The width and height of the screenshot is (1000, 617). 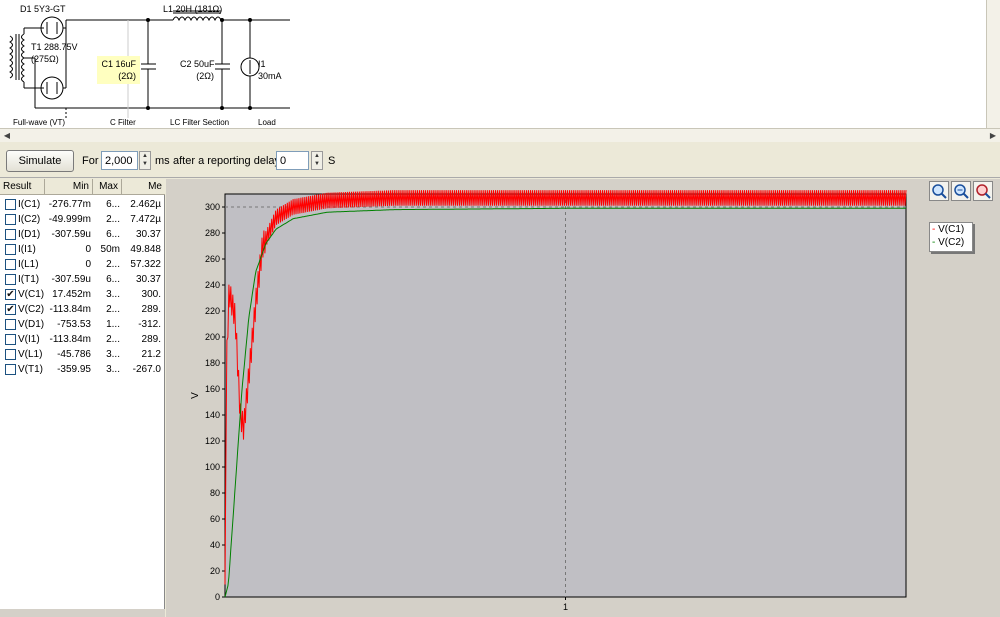 What do you see at coordinates (162, 161) in the screenshot?
I see `ms-label: ms` at bounding box center [162, 161].